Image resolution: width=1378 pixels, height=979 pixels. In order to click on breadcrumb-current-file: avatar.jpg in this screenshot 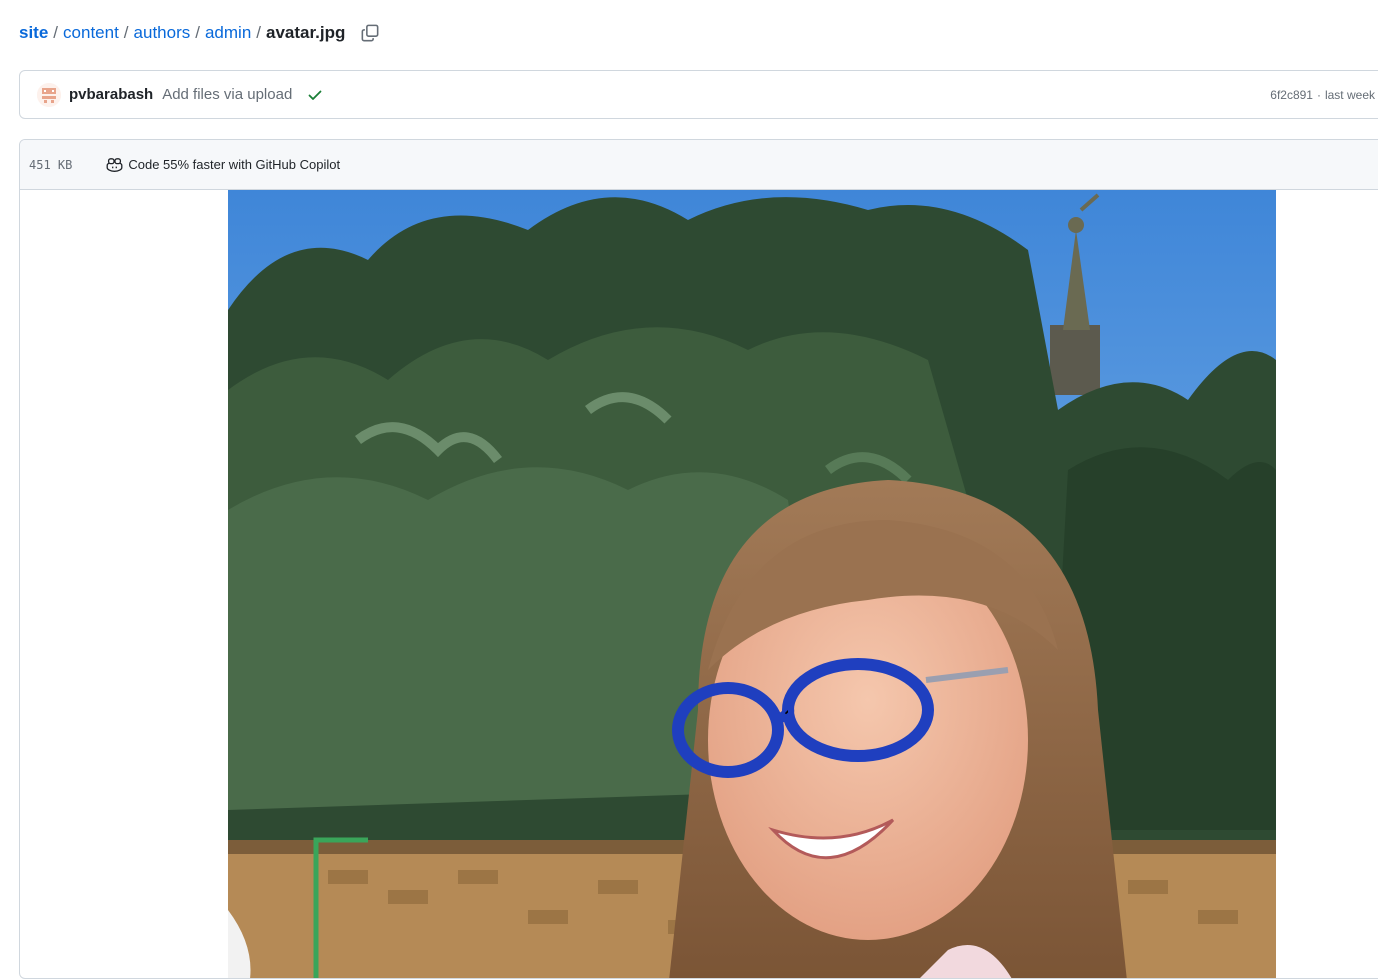, I will do `click(306, 32)`.